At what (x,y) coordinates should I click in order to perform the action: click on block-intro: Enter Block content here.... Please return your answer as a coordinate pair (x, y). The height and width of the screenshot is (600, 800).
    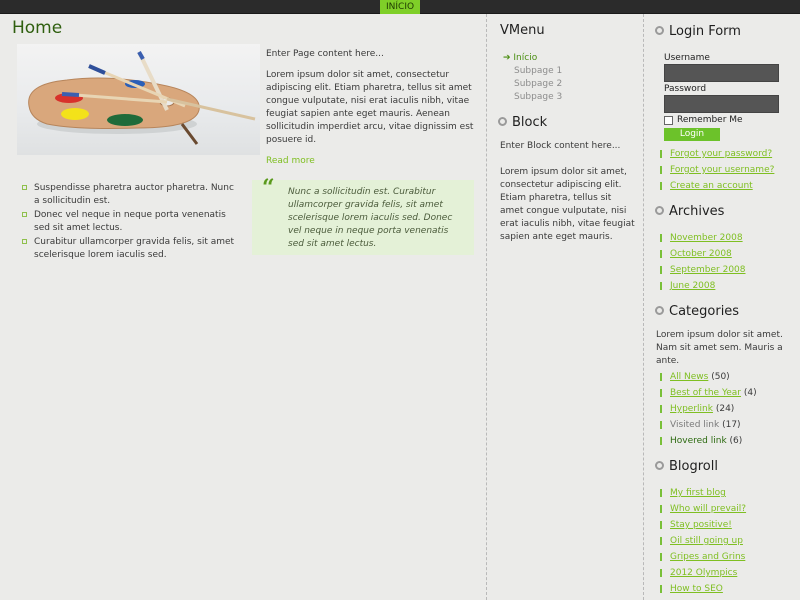
    Looking at the image, I should click on (560, 146).